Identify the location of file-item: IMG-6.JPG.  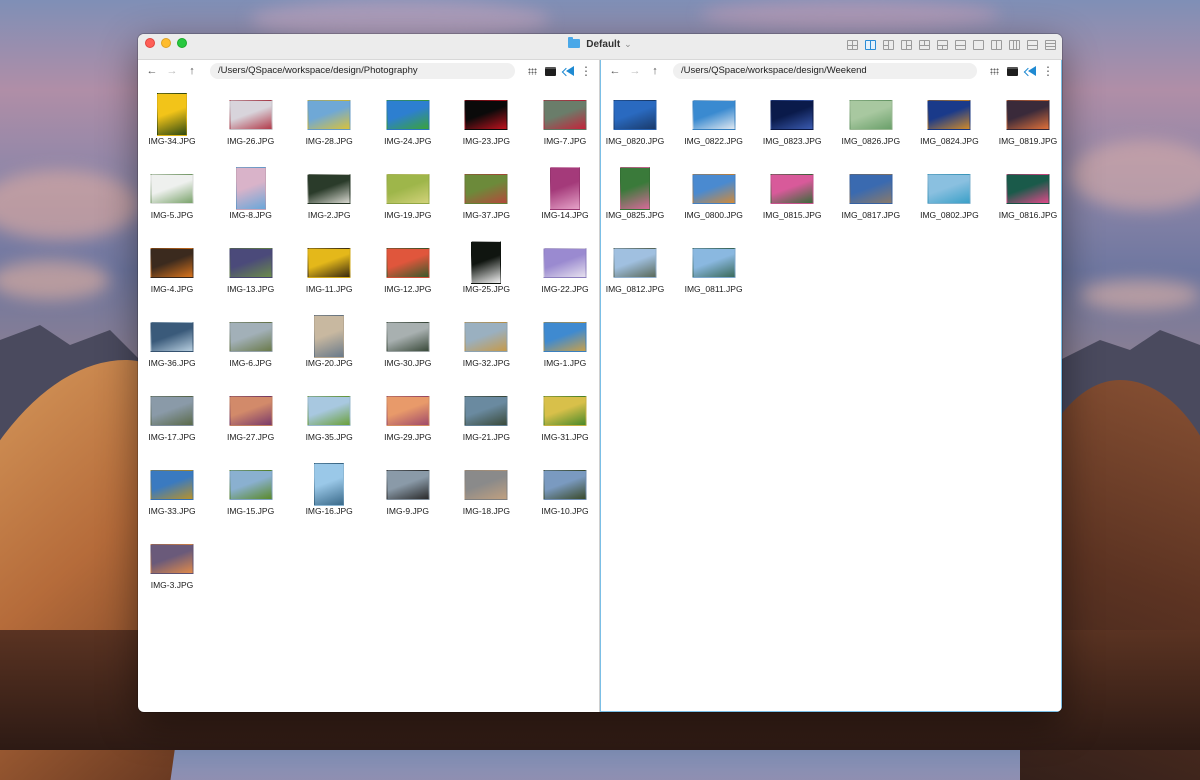
(251, 343).